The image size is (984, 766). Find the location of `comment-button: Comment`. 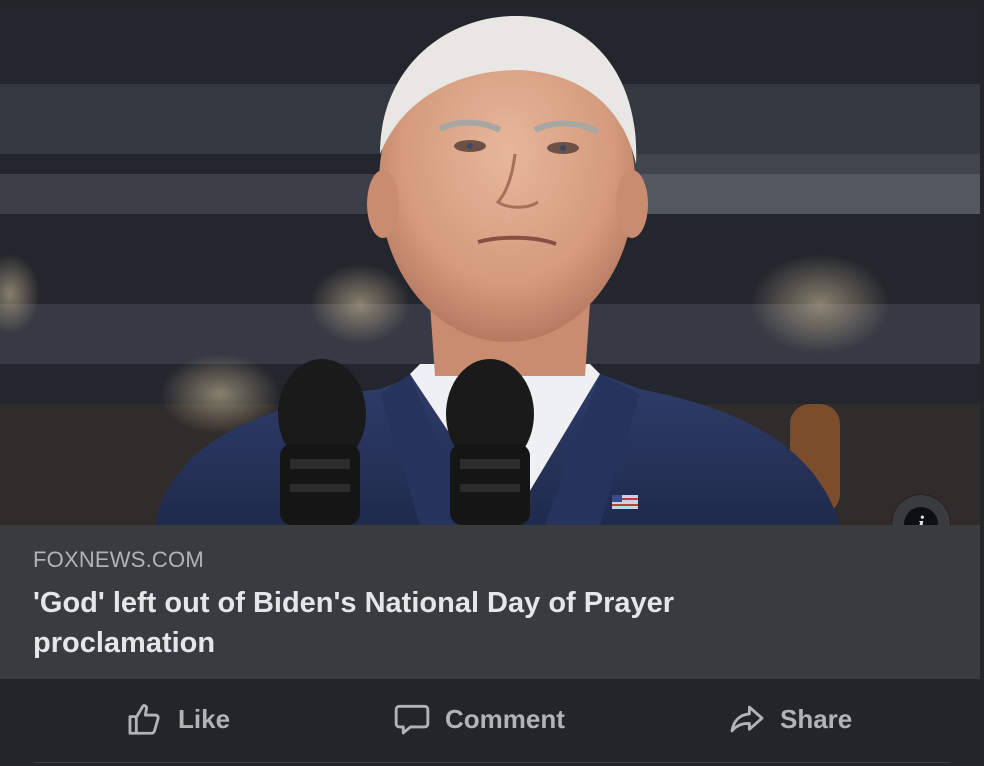

comment-button: Comment is located at coordinates (479, 719).